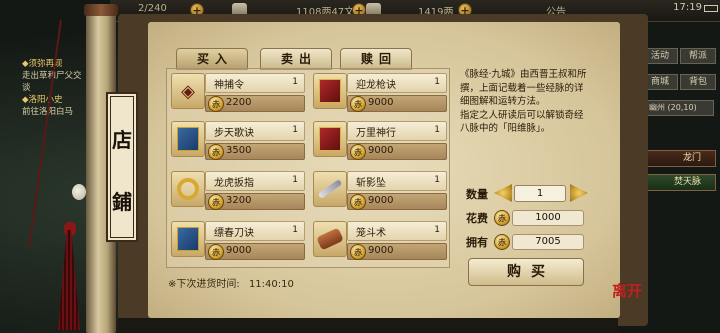 This screenshot has height=333, width=720. What do you see at coordinates (122, 202) in the screenshot?
I see `plaque-char-2: 鋪` at bounding box center [122, 202].